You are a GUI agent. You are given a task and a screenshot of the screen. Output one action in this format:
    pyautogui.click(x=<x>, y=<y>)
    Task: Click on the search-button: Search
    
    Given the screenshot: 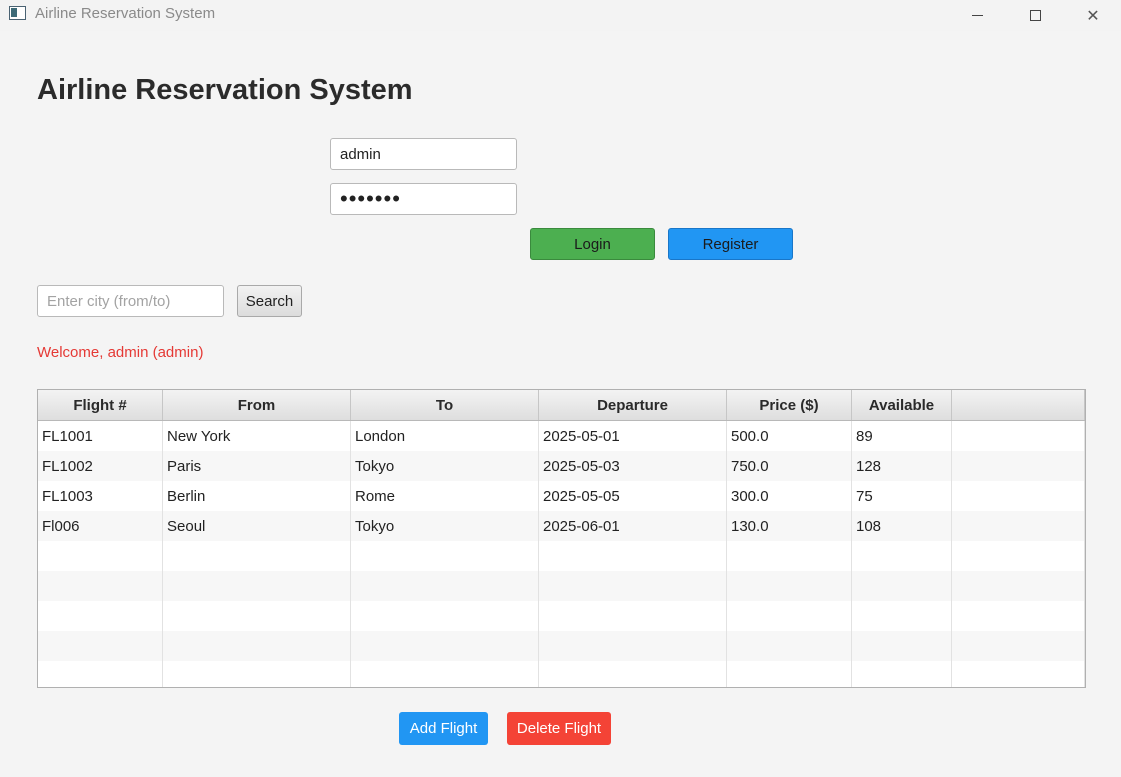 What is the action you would take?
    pyautogui.click(x=269, y=301)
    